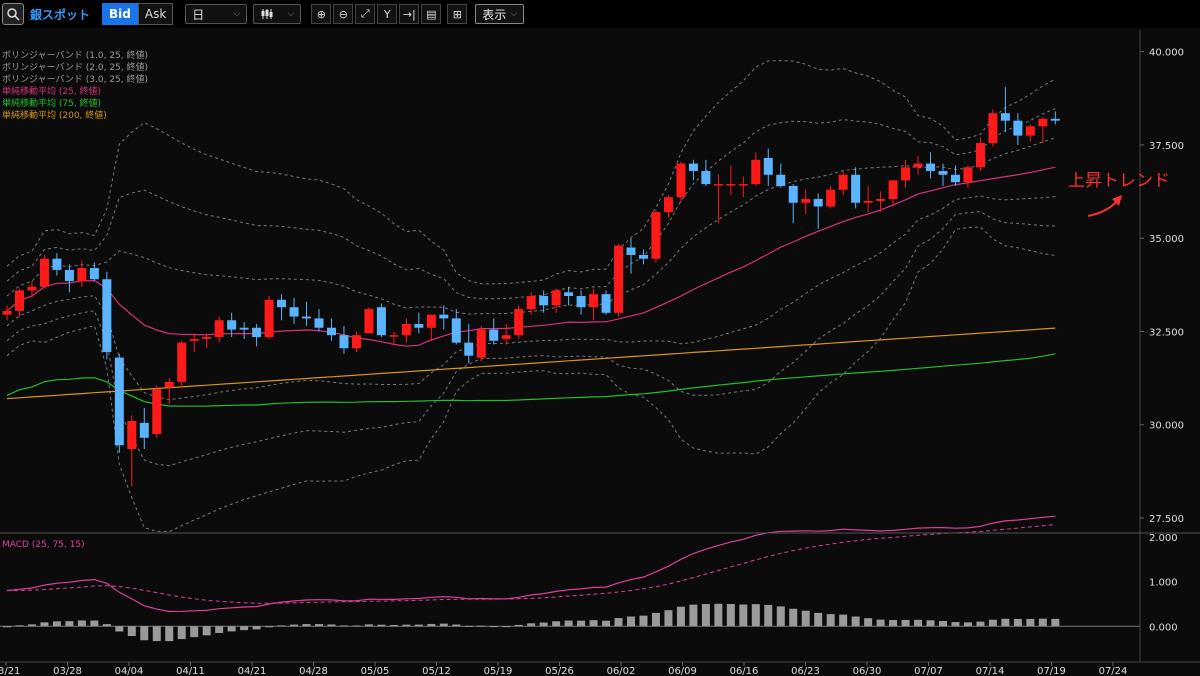  Describe the element at coordinates (60, 14) in the screenshot. I see `instrument-name: 銀スポット` at that location.